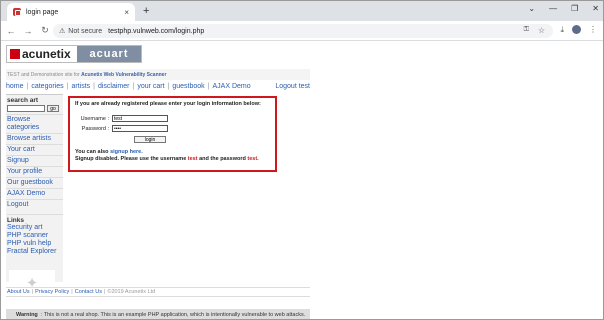 The width and height of the screenshot is (604, 320). What do you see at coordinates (11, 31) in the screenshot?
I see `back-arrow-icon: ←` at bounding box center [11, 31].